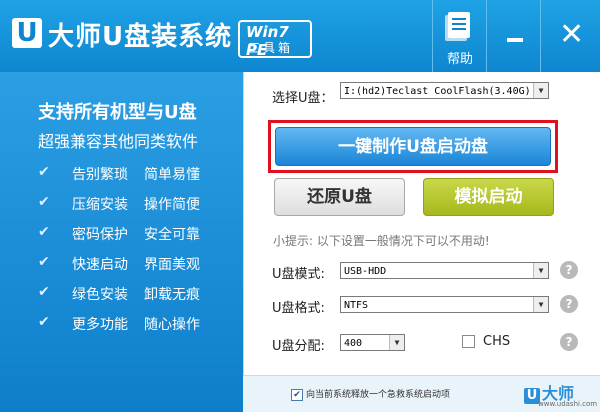 This screenshot has width=600, height=412. Describe the element at coordinates (117, 112) in the screenshot. I see `feature-headline: 支持所有机型与U盘` at that location.